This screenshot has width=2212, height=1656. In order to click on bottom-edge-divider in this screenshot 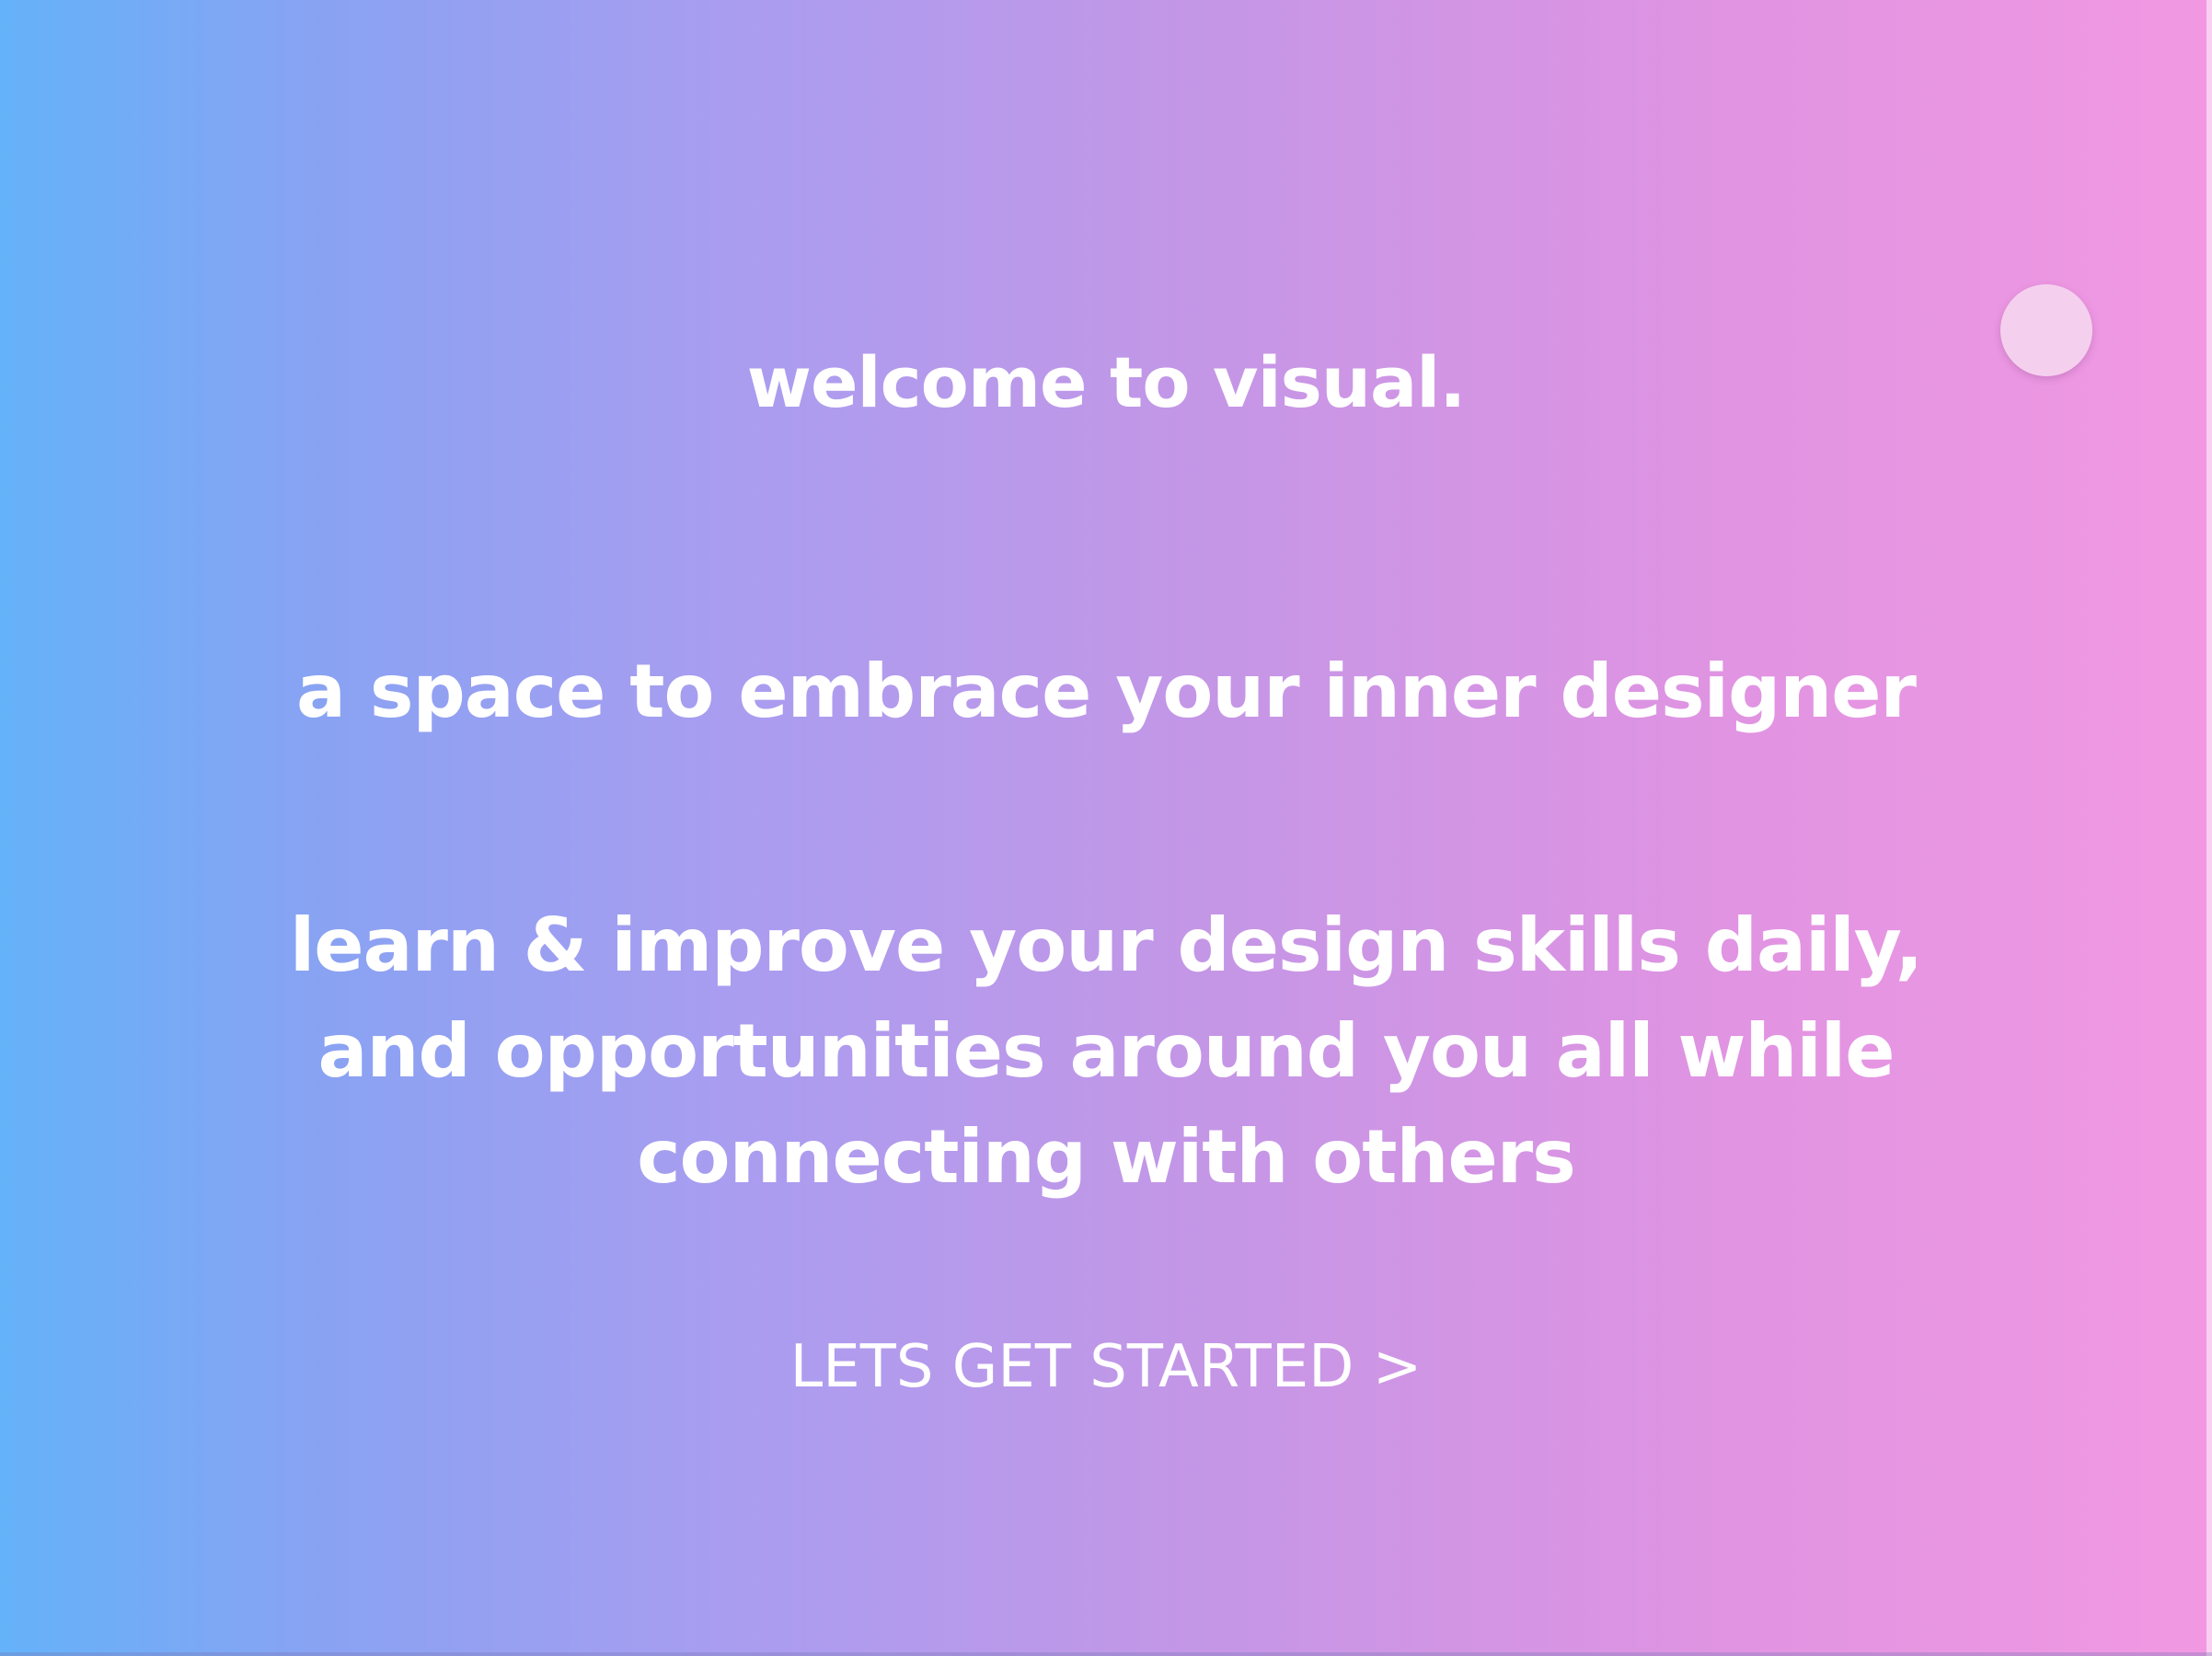, I will do `click(1106, 1654)`.